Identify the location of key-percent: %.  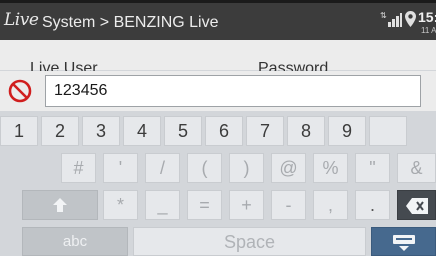
(330, 168).